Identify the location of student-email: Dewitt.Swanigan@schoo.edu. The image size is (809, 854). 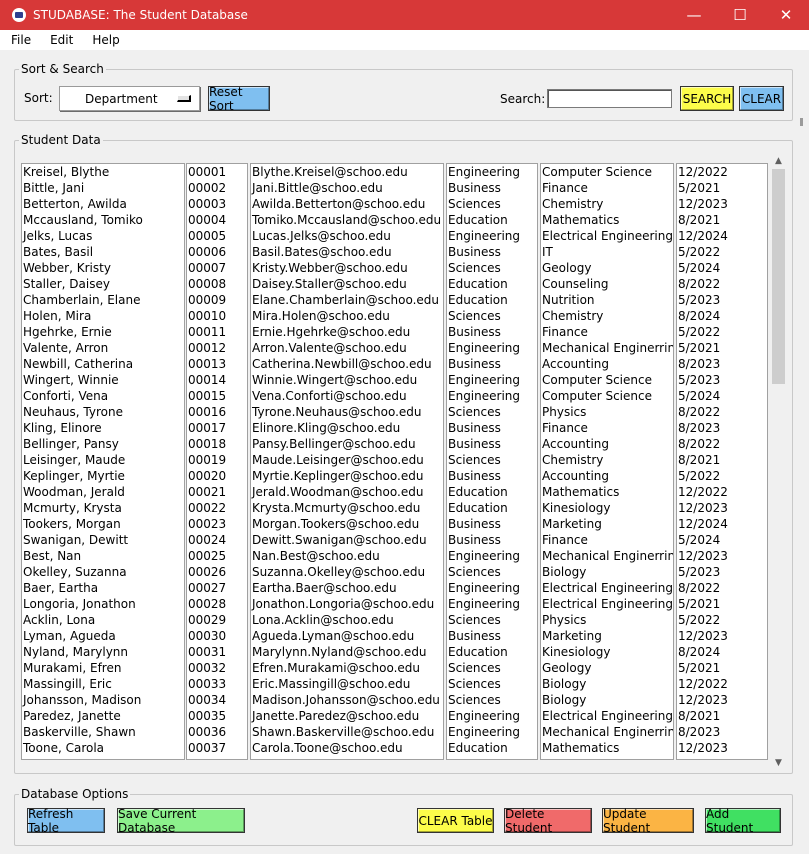
(347, 540).